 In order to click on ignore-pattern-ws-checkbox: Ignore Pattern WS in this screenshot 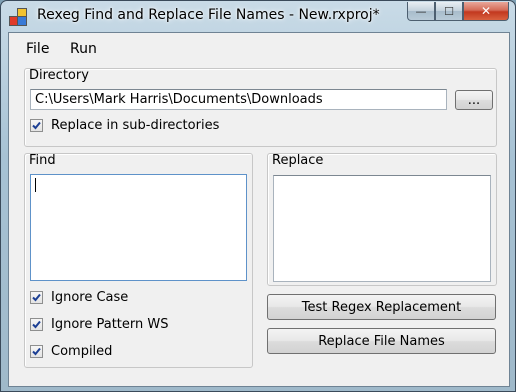, I will do `click(99, 324)`.